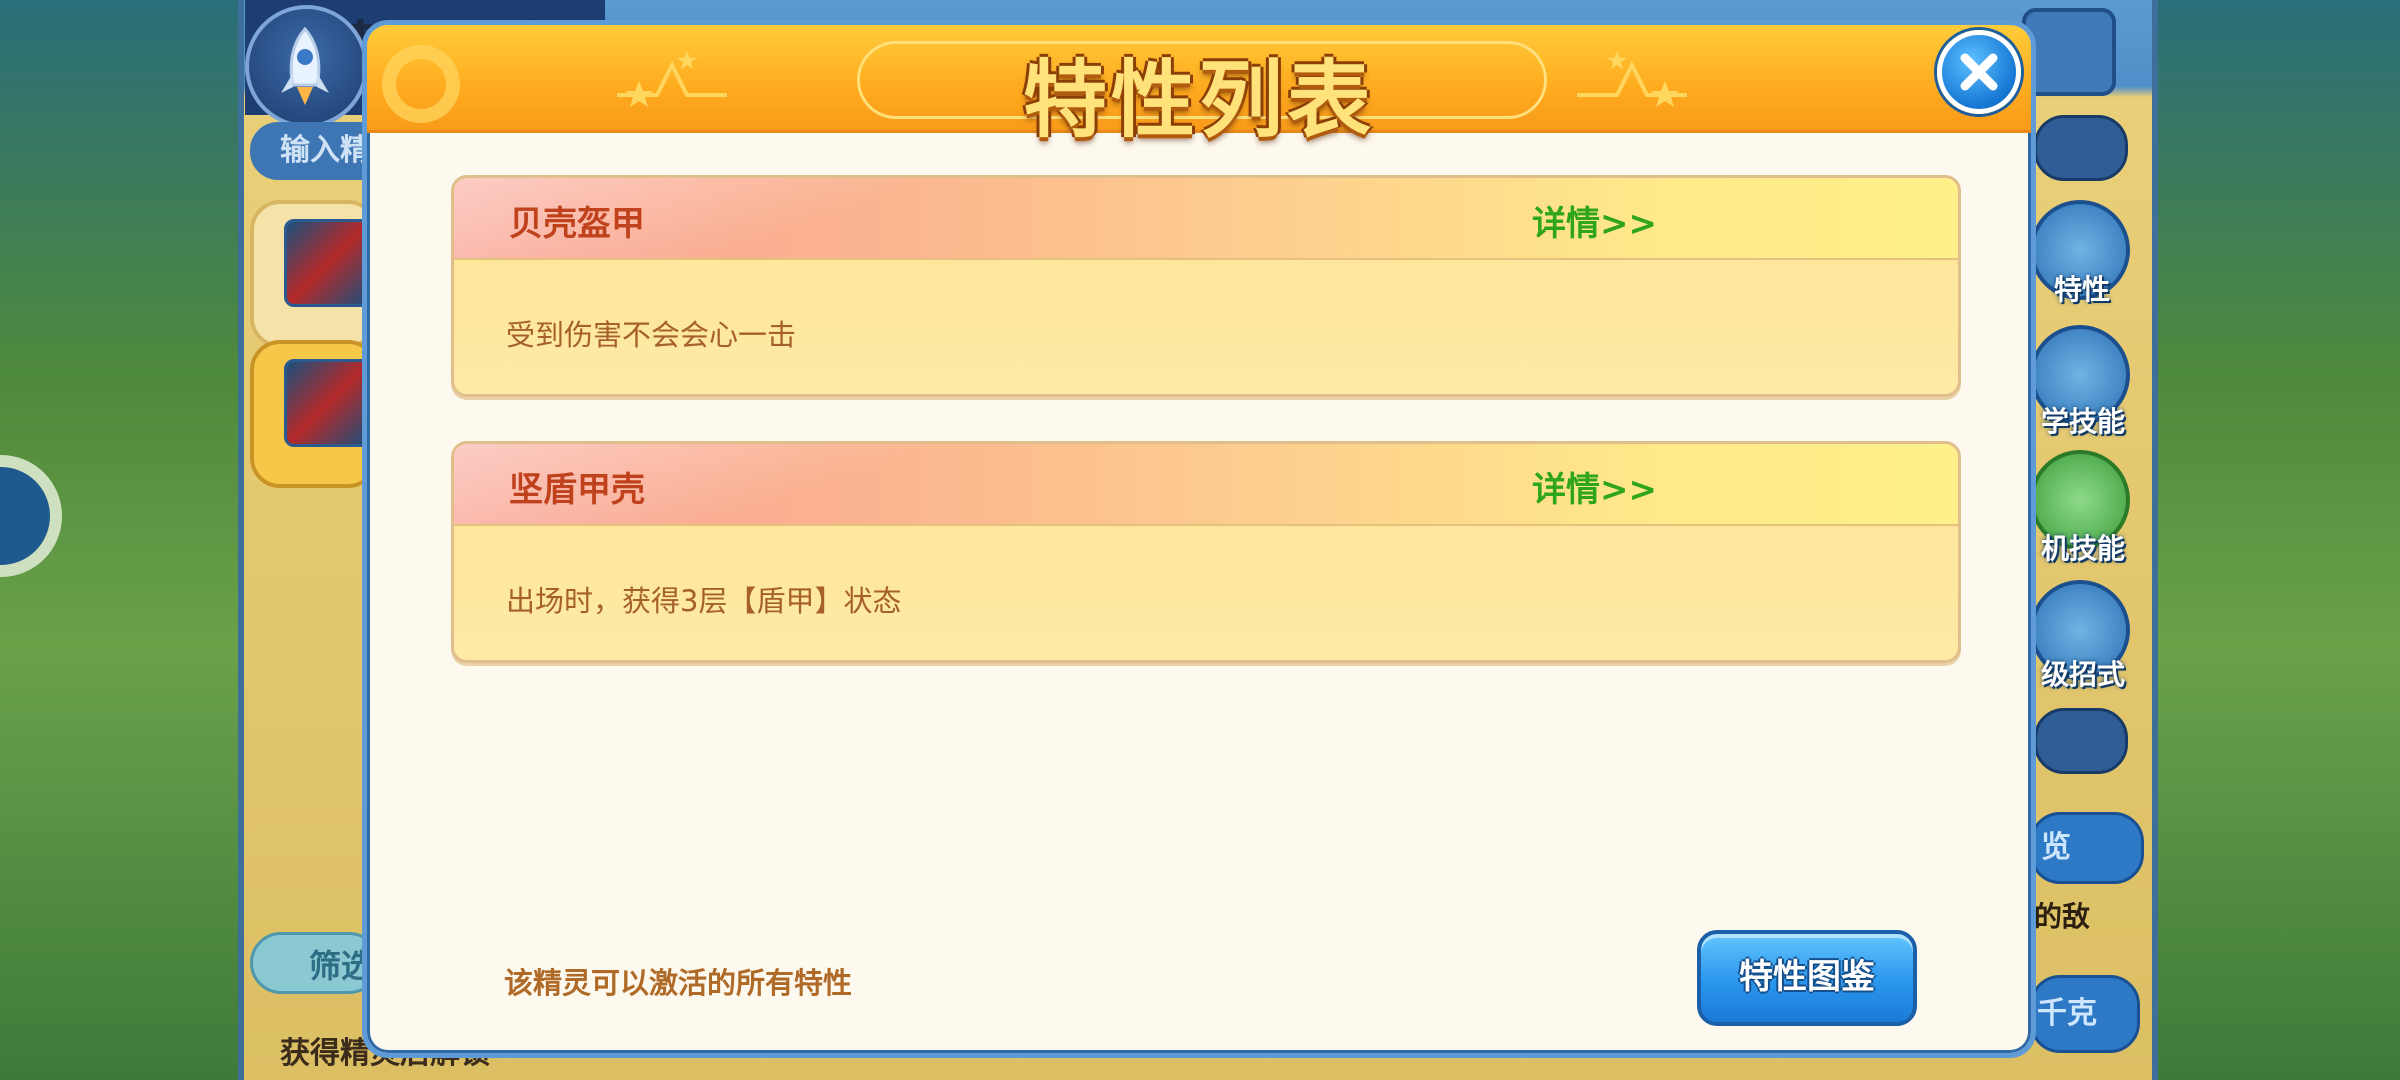 The height and width of the screenshot is (1080, 2400). I want to click on left-joystick, so click(31, 516).